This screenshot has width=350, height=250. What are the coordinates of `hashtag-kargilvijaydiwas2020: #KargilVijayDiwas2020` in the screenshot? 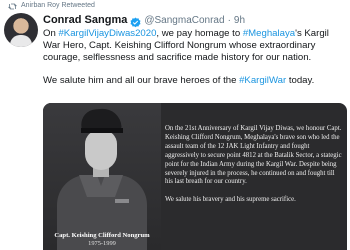 It's located at (107, 33).